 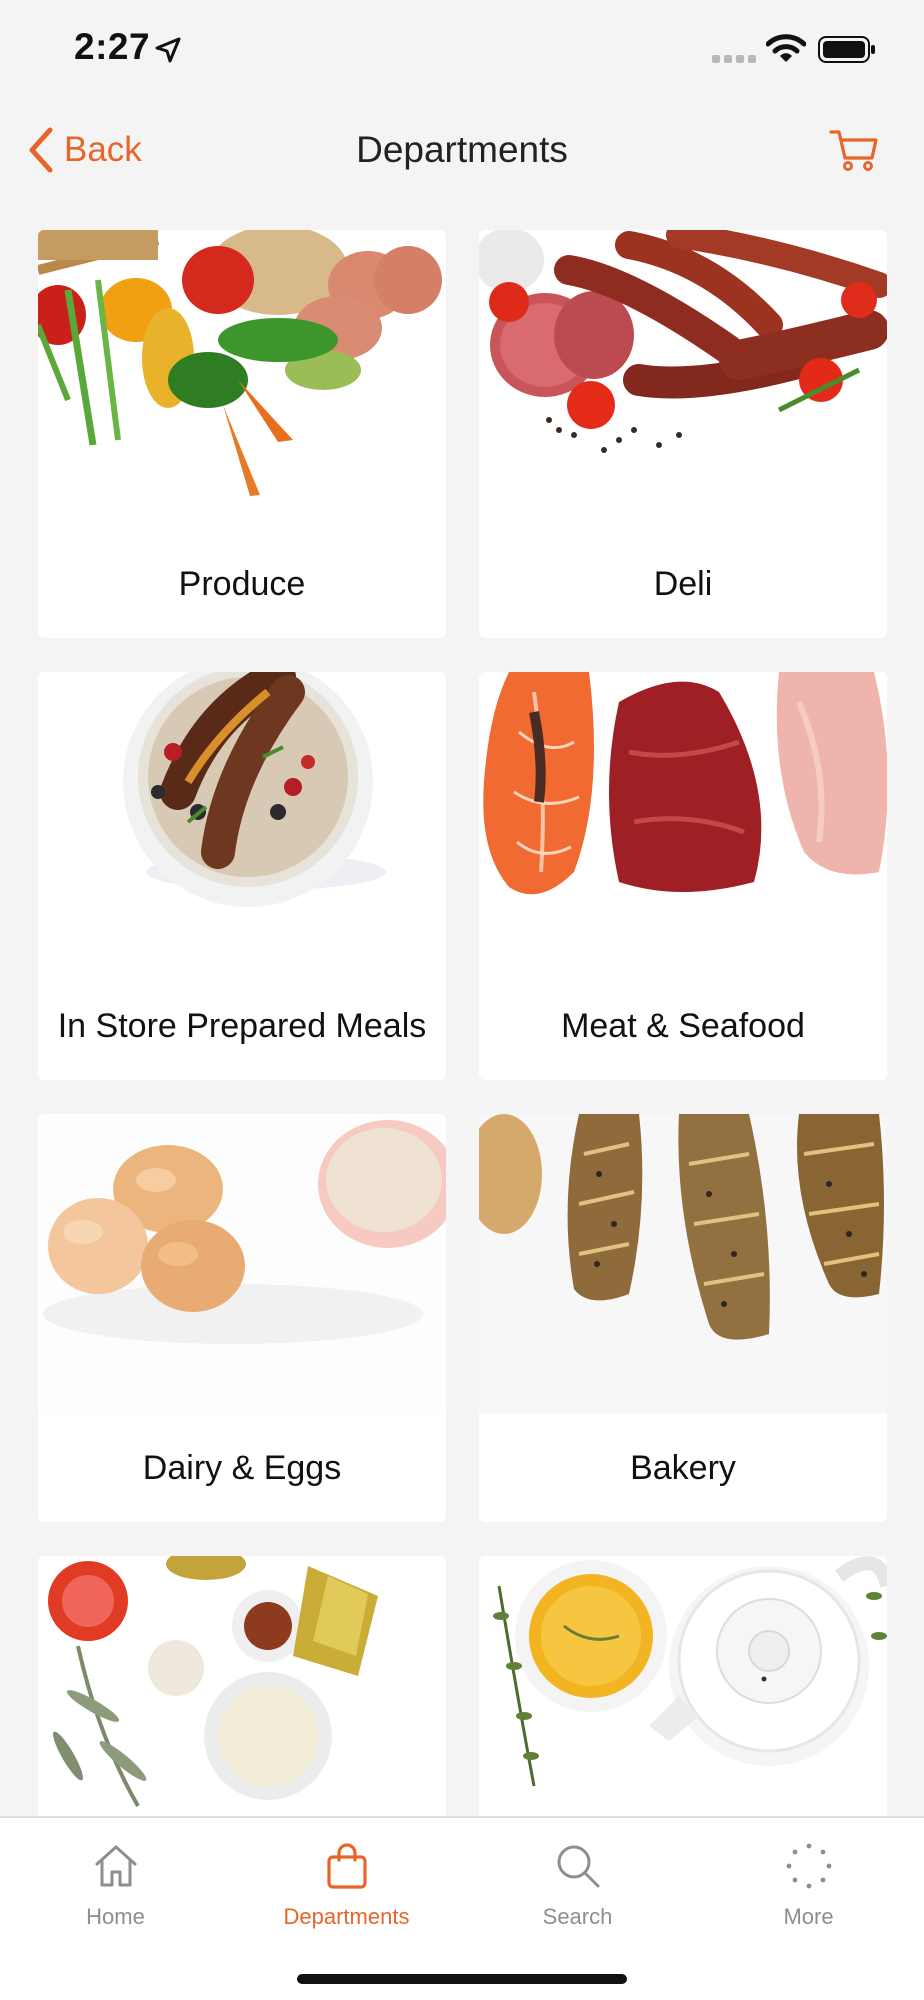 What do you see at coordinates (41, 150) in the screenshot?
I see `chevron-left-icon` at bounding box center [41, 150].